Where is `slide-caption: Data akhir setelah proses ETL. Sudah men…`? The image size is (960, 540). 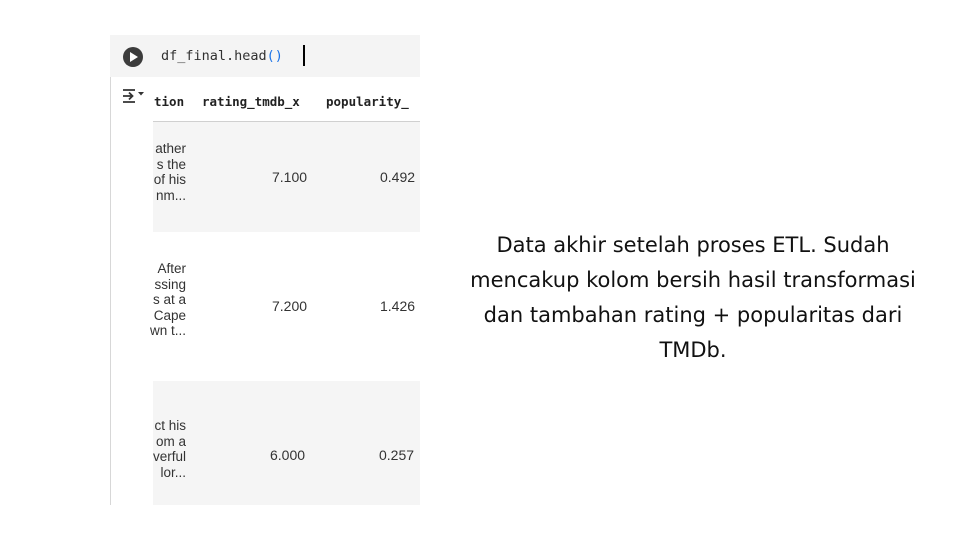 slide-caption: Data akhir setelah proses ETL. Sudah men… is located at coordinates (693, 297).